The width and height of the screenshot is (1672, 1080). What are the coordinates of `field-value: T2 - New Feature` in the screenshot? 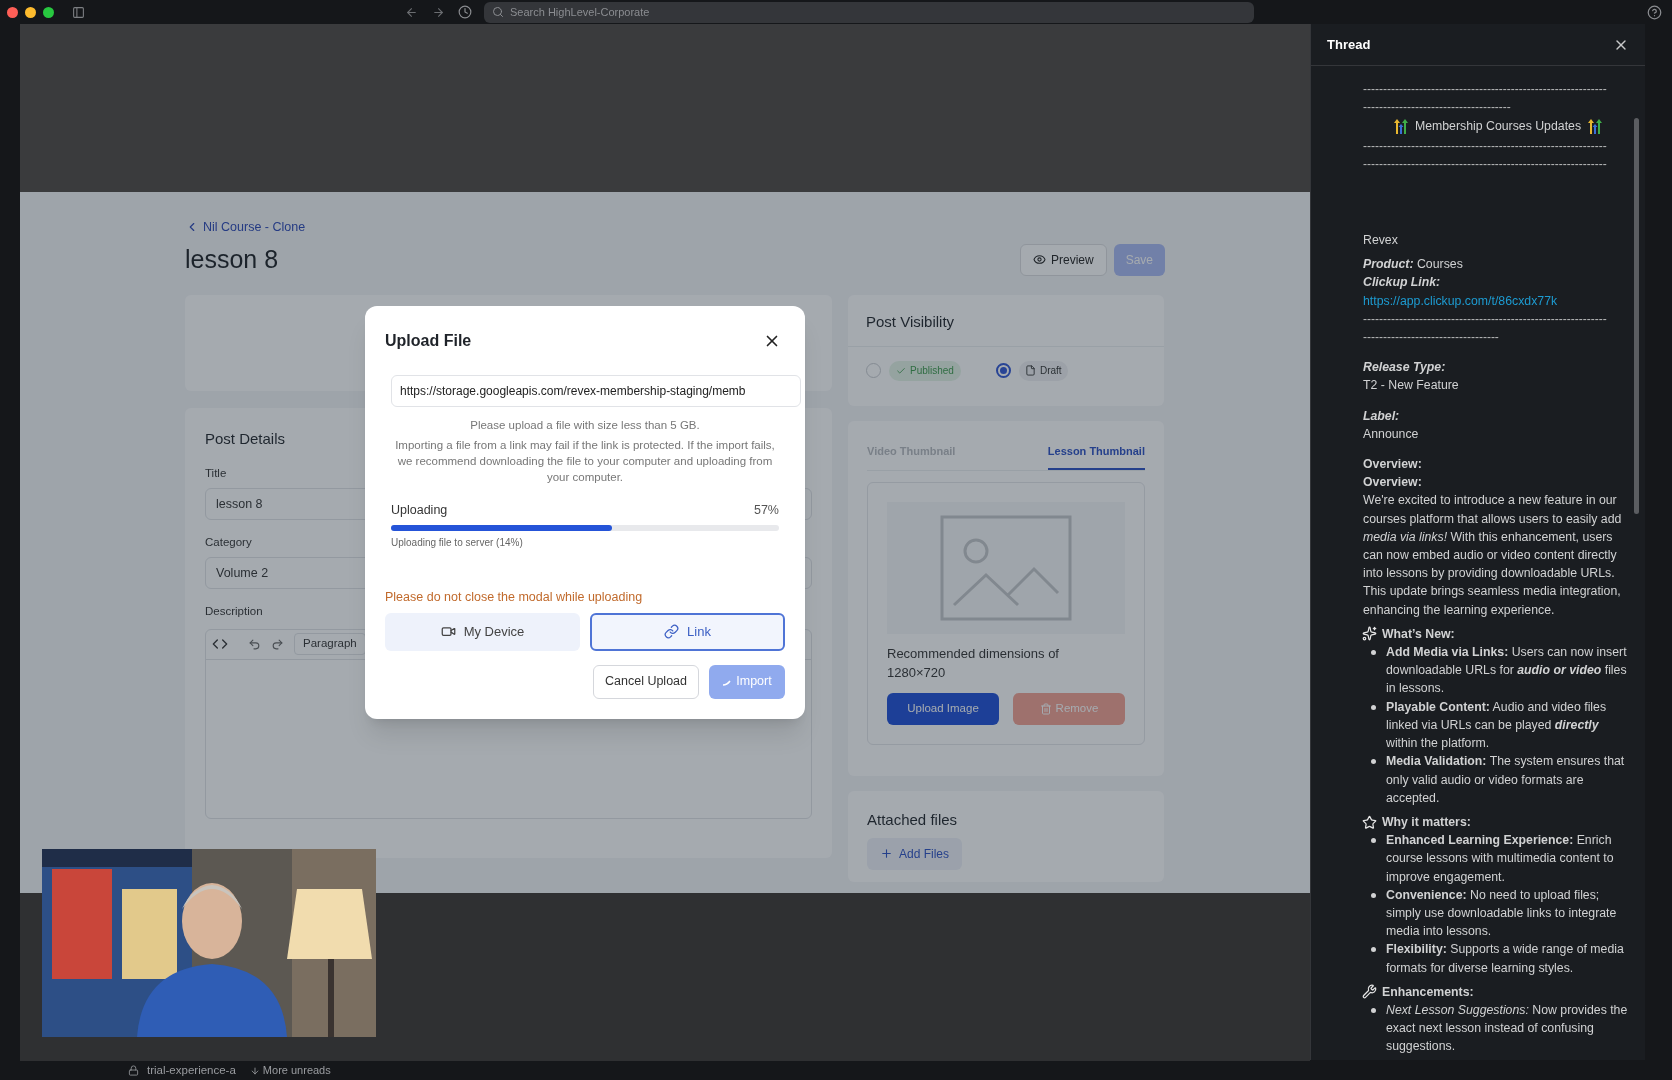 It's located at (1411, 386).